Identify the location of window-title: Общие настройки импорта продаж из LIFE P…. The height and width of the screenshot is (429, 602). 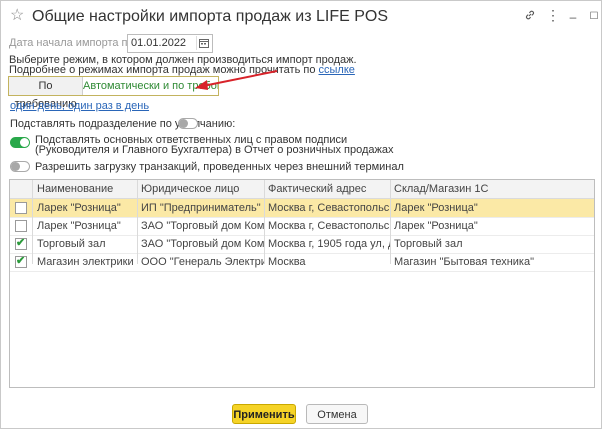
(210, 16).